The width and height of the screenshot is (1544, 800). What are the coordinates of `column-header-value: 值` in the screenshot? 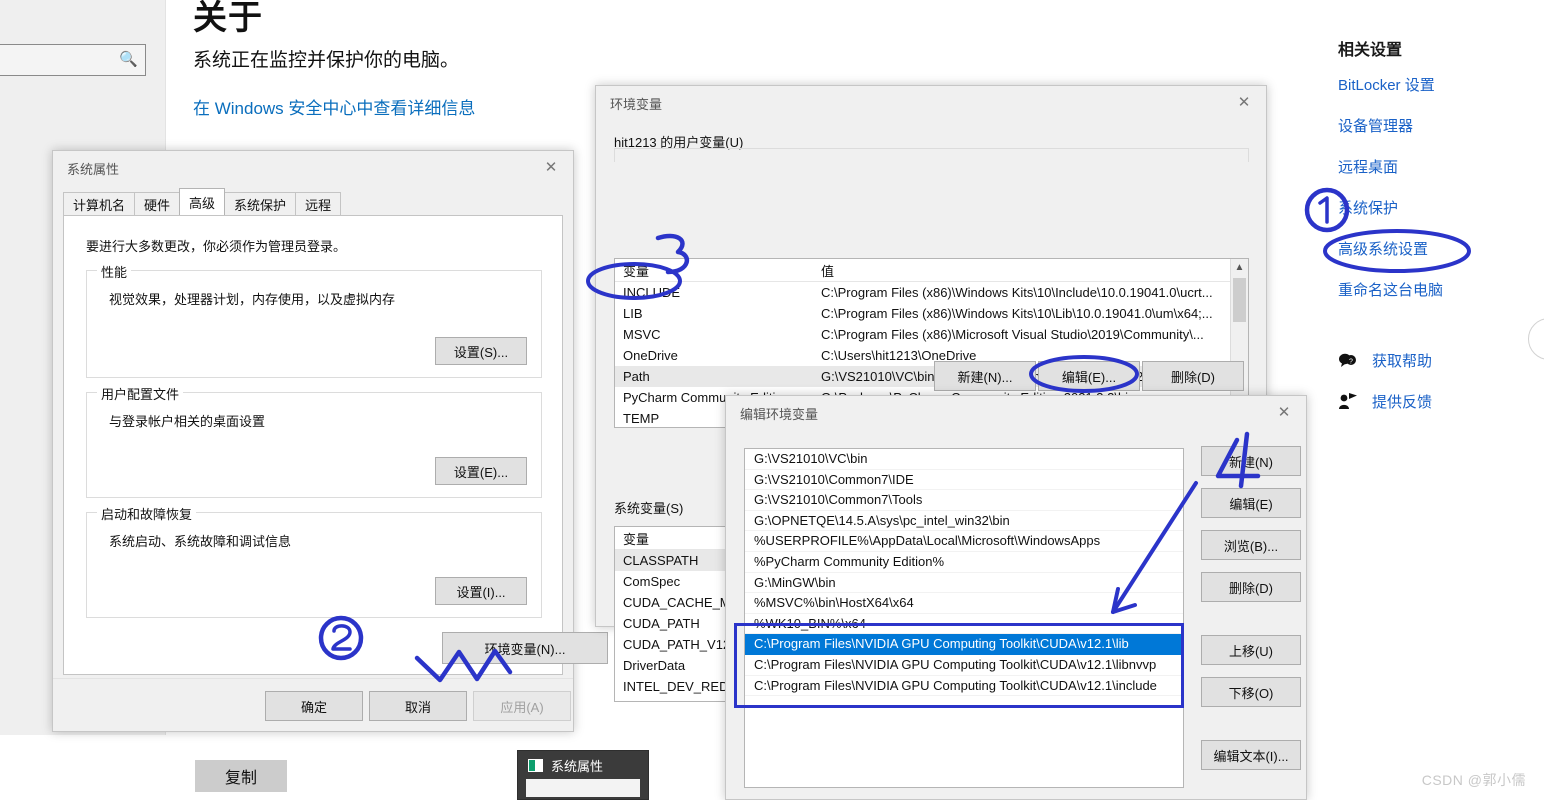 It's located at (828, 271).